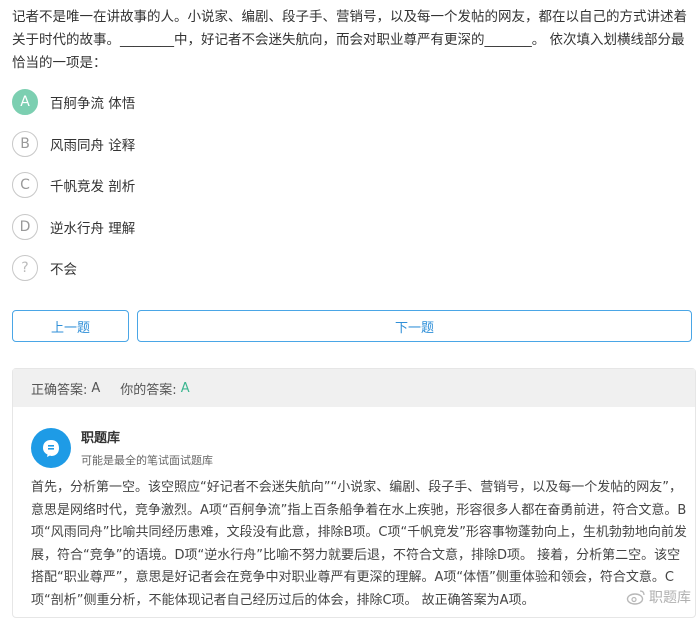 The image size is (699, 618). I want to click on option-b: B 风雨同舟 诠释, so click(73, 144).